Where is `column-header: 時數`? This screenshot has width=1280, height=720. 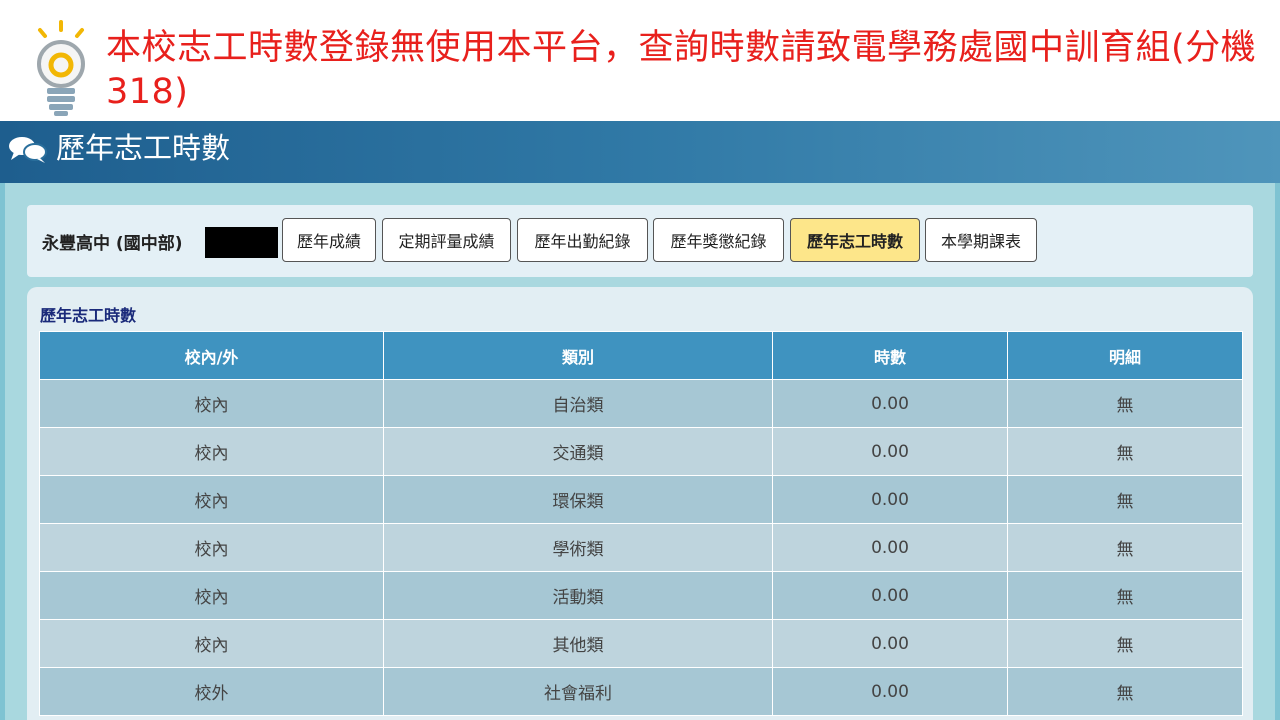 column-header: 時數 is located at coordinates (890, 355).